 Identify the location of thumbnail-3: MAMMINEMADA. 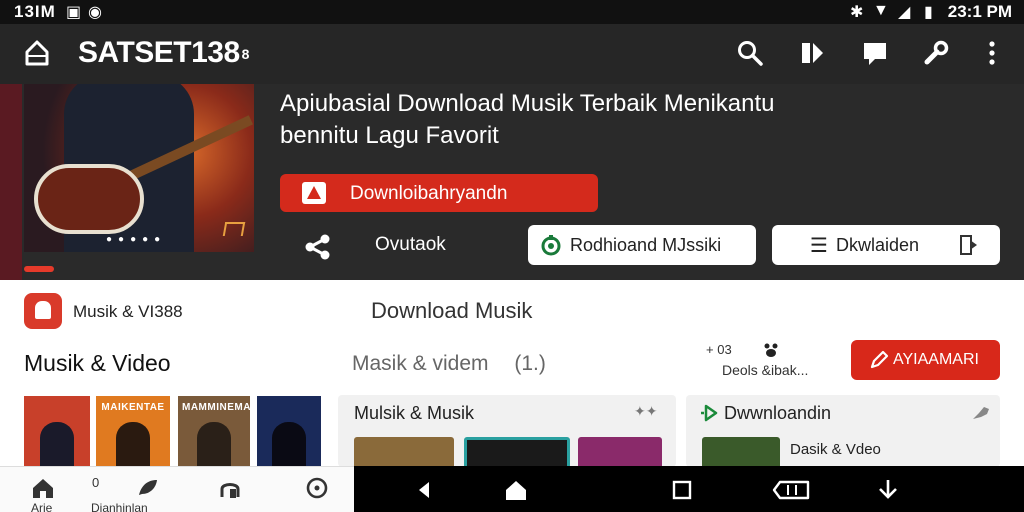
(214, 432).